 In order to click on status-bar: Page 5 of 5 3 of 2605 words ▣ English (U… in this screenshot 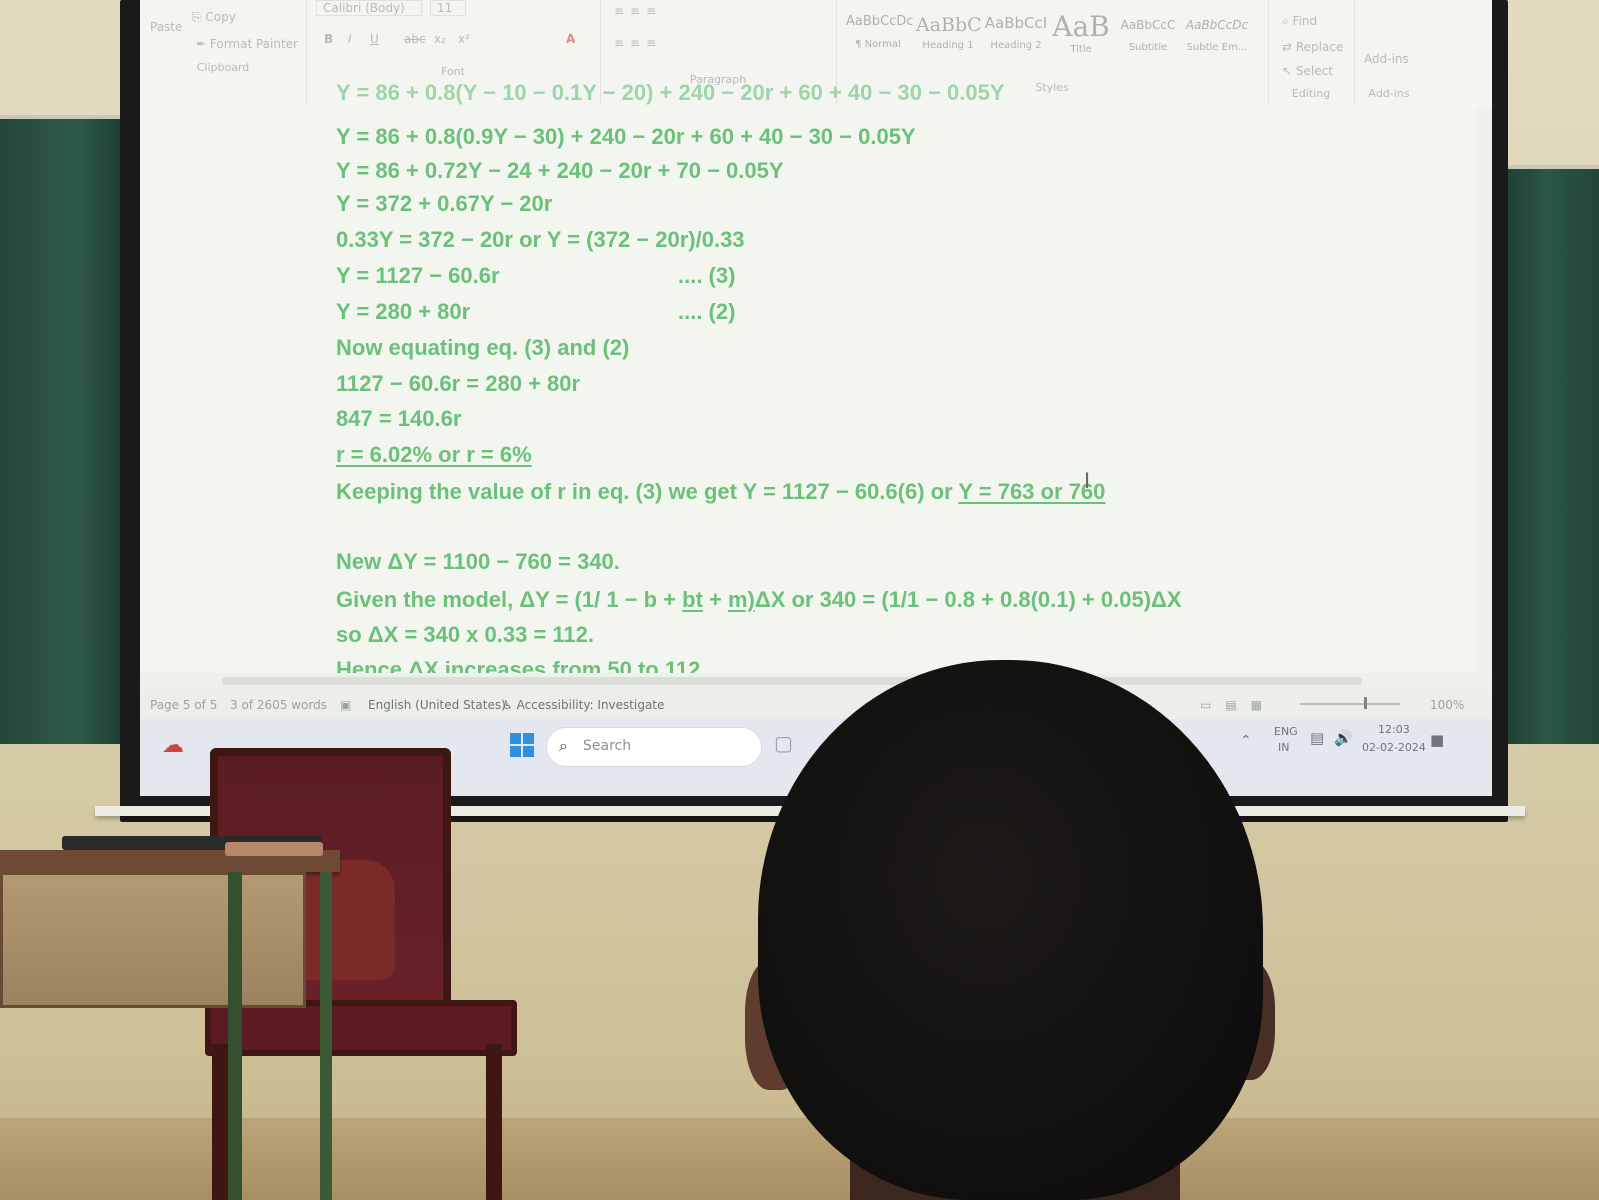, I will do `click(816, 704)`.